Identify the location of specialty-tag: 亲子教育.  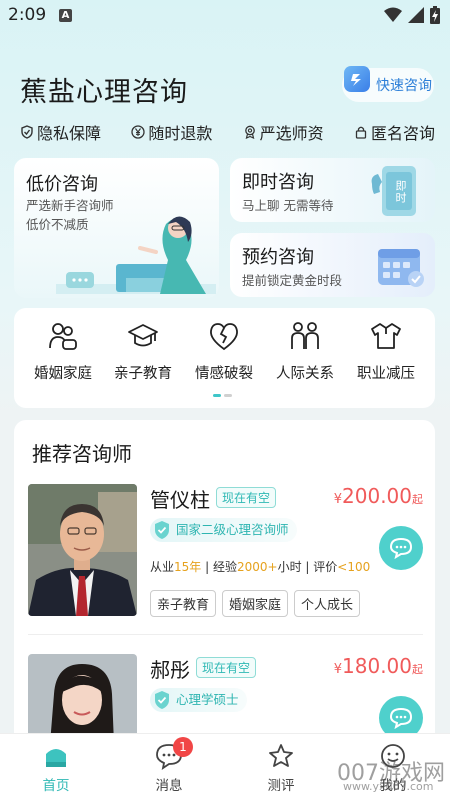
(183, 603).